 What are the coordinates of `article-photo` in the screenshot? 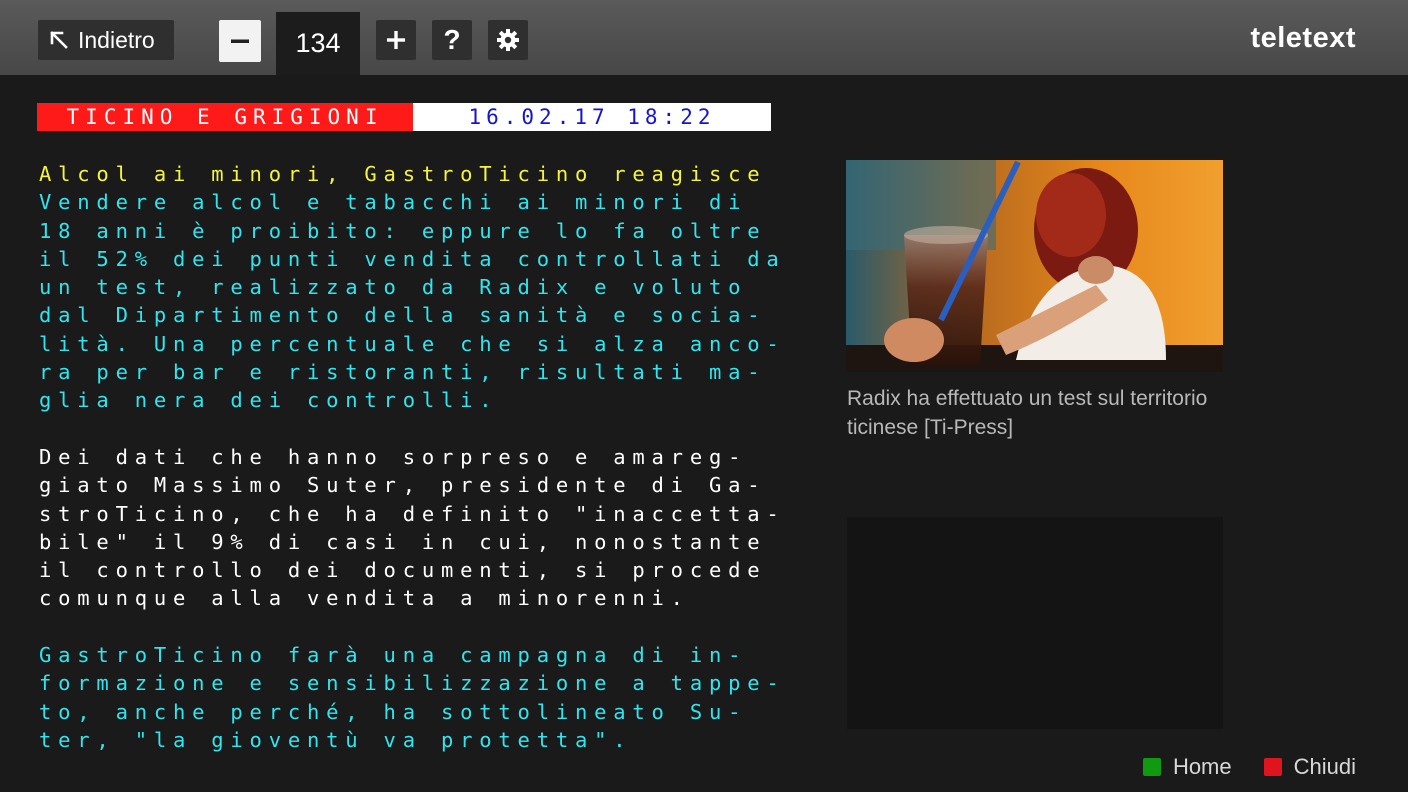 It's located at (1034, 266).